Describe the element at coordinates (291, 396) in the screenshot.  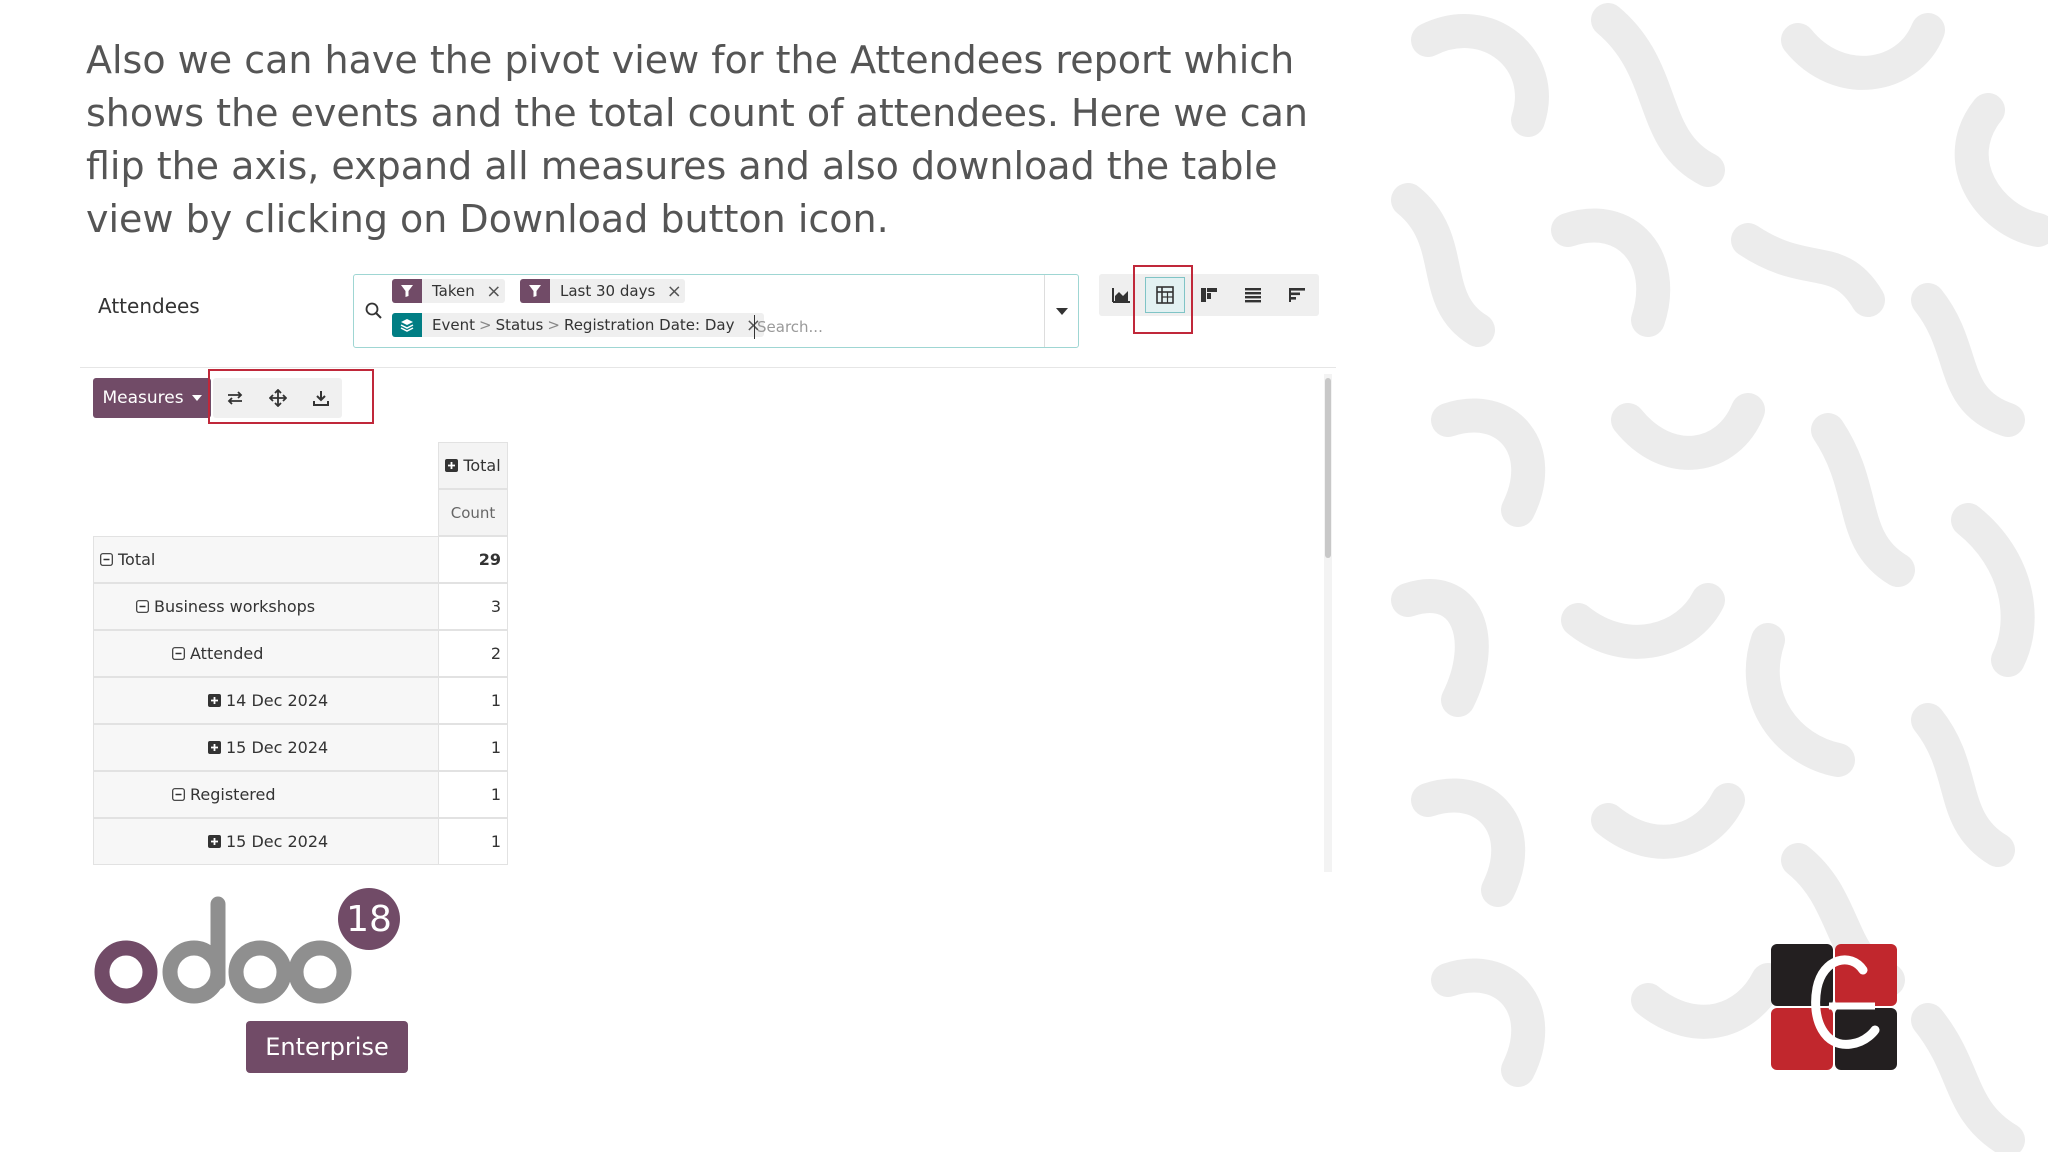
I see `highlight-box-toolbar` at that location.